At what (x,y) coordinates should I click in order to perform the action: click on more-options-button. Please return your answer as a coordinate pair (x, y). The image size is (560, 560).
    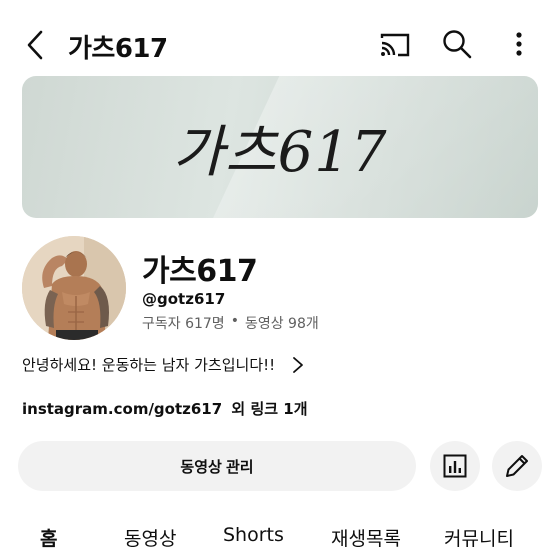
    Looking at the image, I should click on (519, 44).